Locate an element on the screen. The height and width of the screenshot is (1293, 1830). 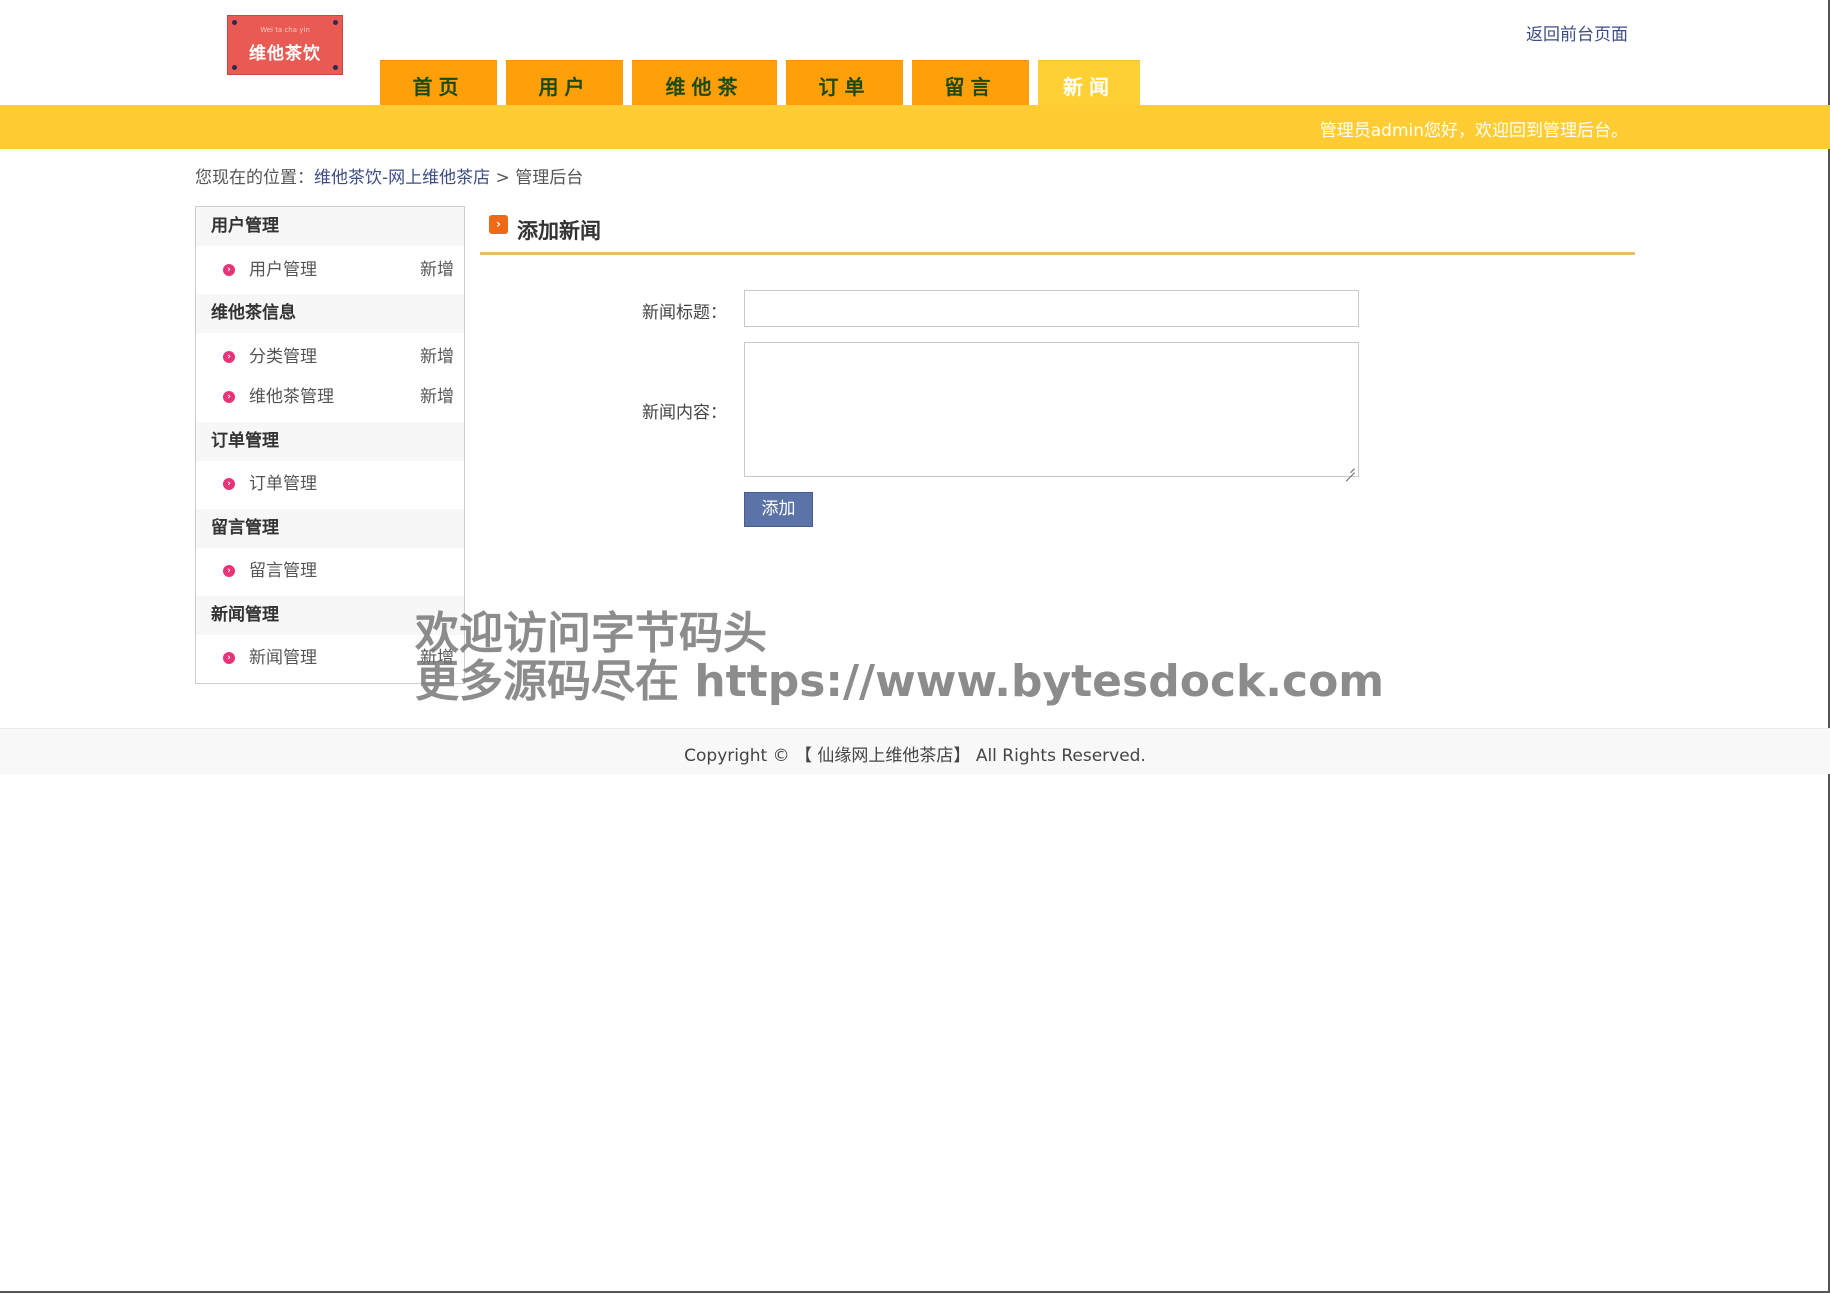
sidebar-group-tea-info: 维他茶信息 is located at coordinates (330, 313).